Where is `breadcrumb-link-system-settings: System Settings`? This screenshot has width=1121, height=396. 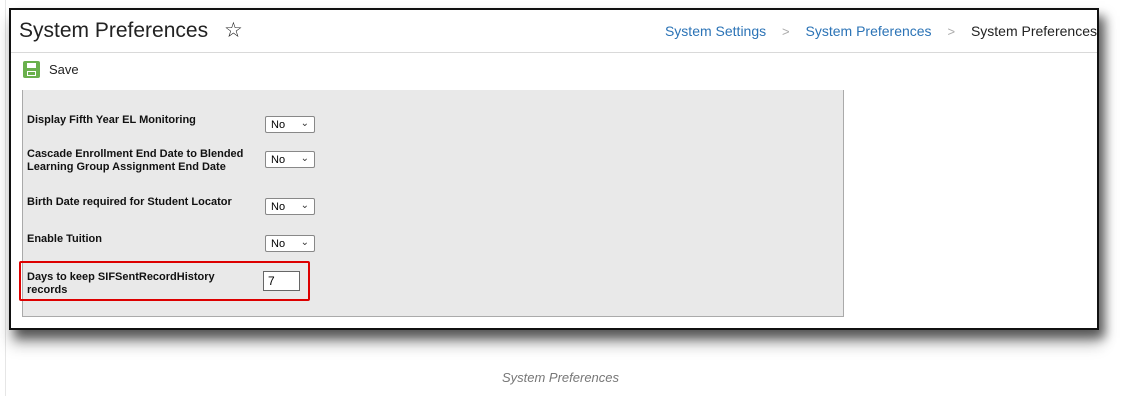 breadcrumb-link-system-settings: System Settings is located at coordinates (715, 31).